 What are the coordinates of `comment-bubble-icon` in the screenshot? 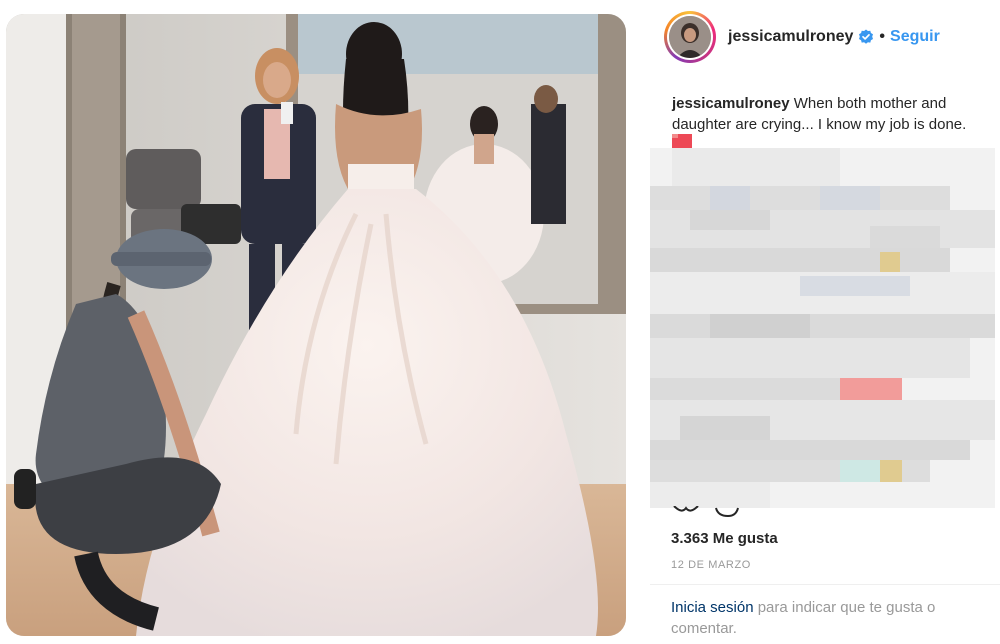 It's located at (727, 512).